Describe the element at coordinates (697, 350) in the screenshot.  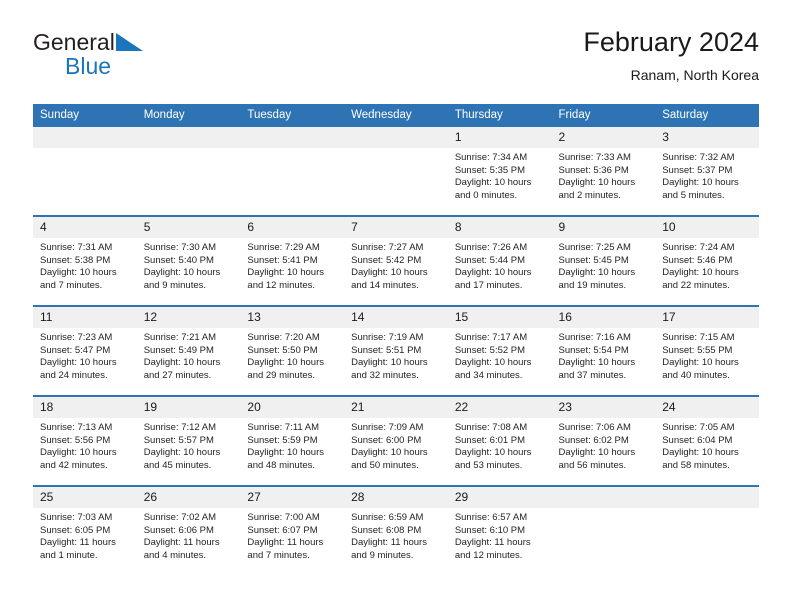
I see `sunset-text: Sunset: 5:55 PM` at that location.